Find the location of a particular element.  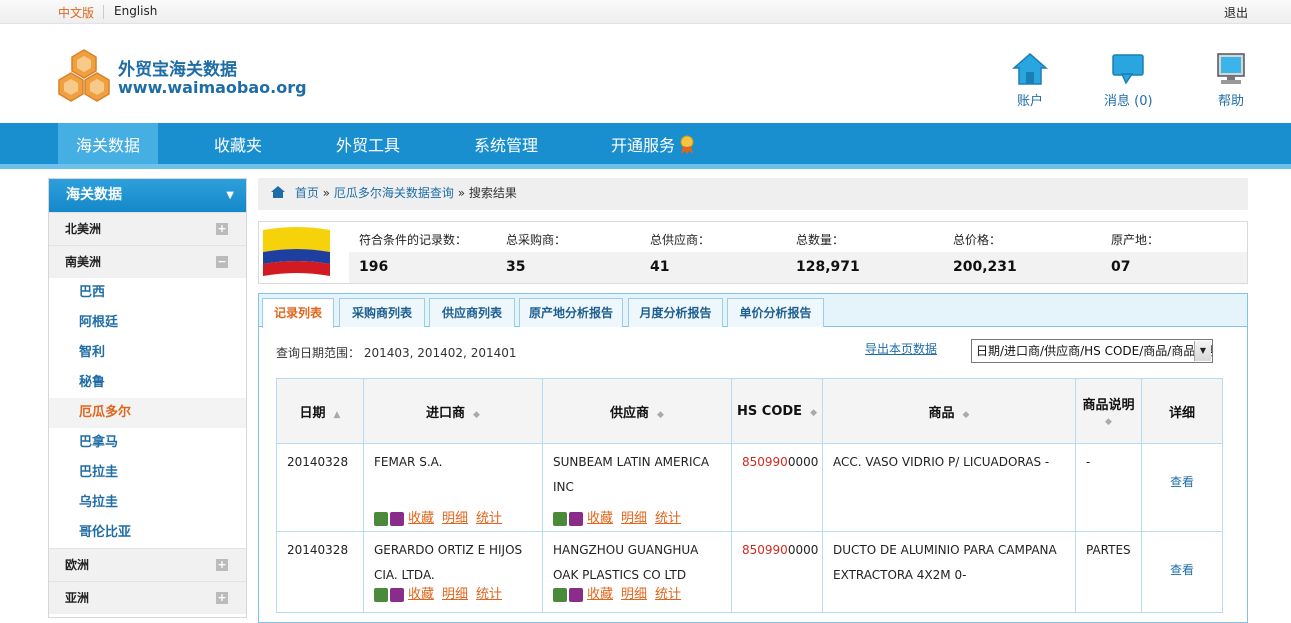

collapse-minus-icon: − is located at coordinates (222, 262).